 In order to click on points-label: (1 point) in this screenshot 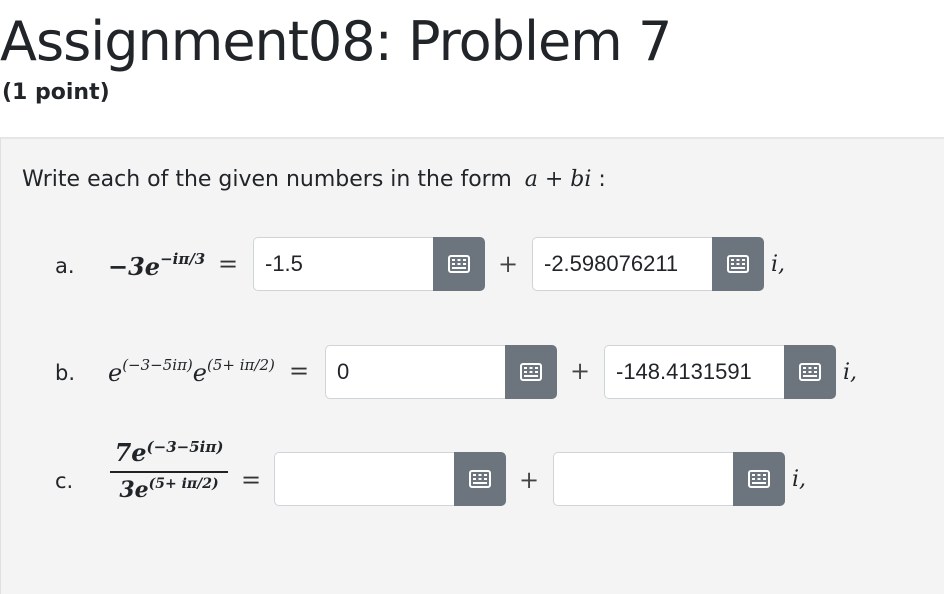, I will do `click(56, 92)`.